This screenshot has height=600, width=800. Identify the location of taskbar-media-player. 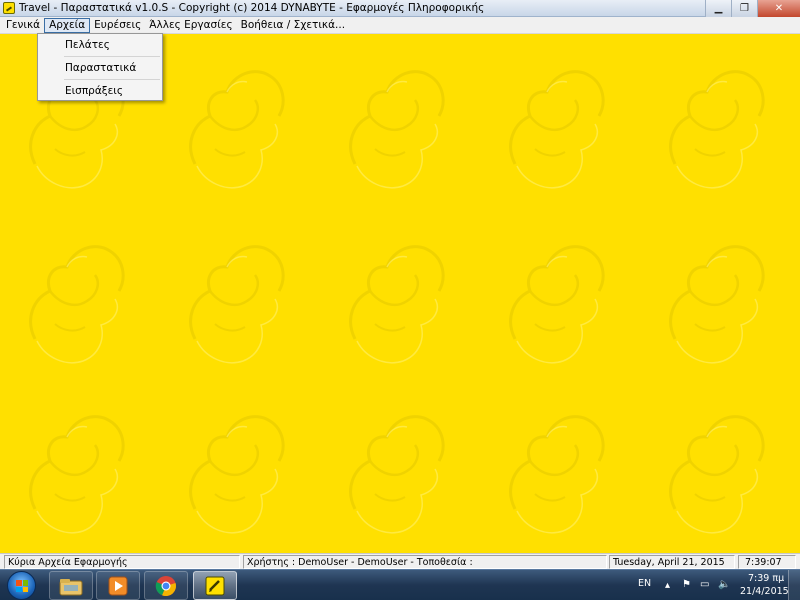
(118, 585).